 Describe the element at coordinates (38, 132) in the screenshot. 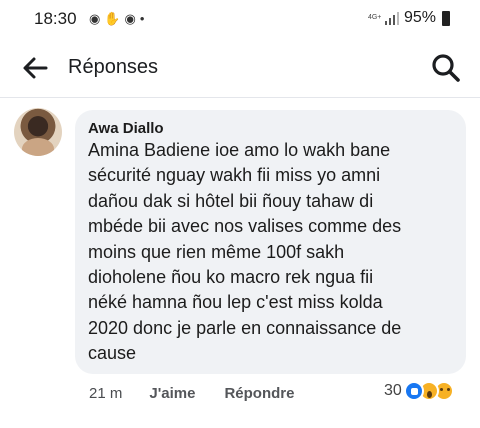

I see `avatar` at that location.